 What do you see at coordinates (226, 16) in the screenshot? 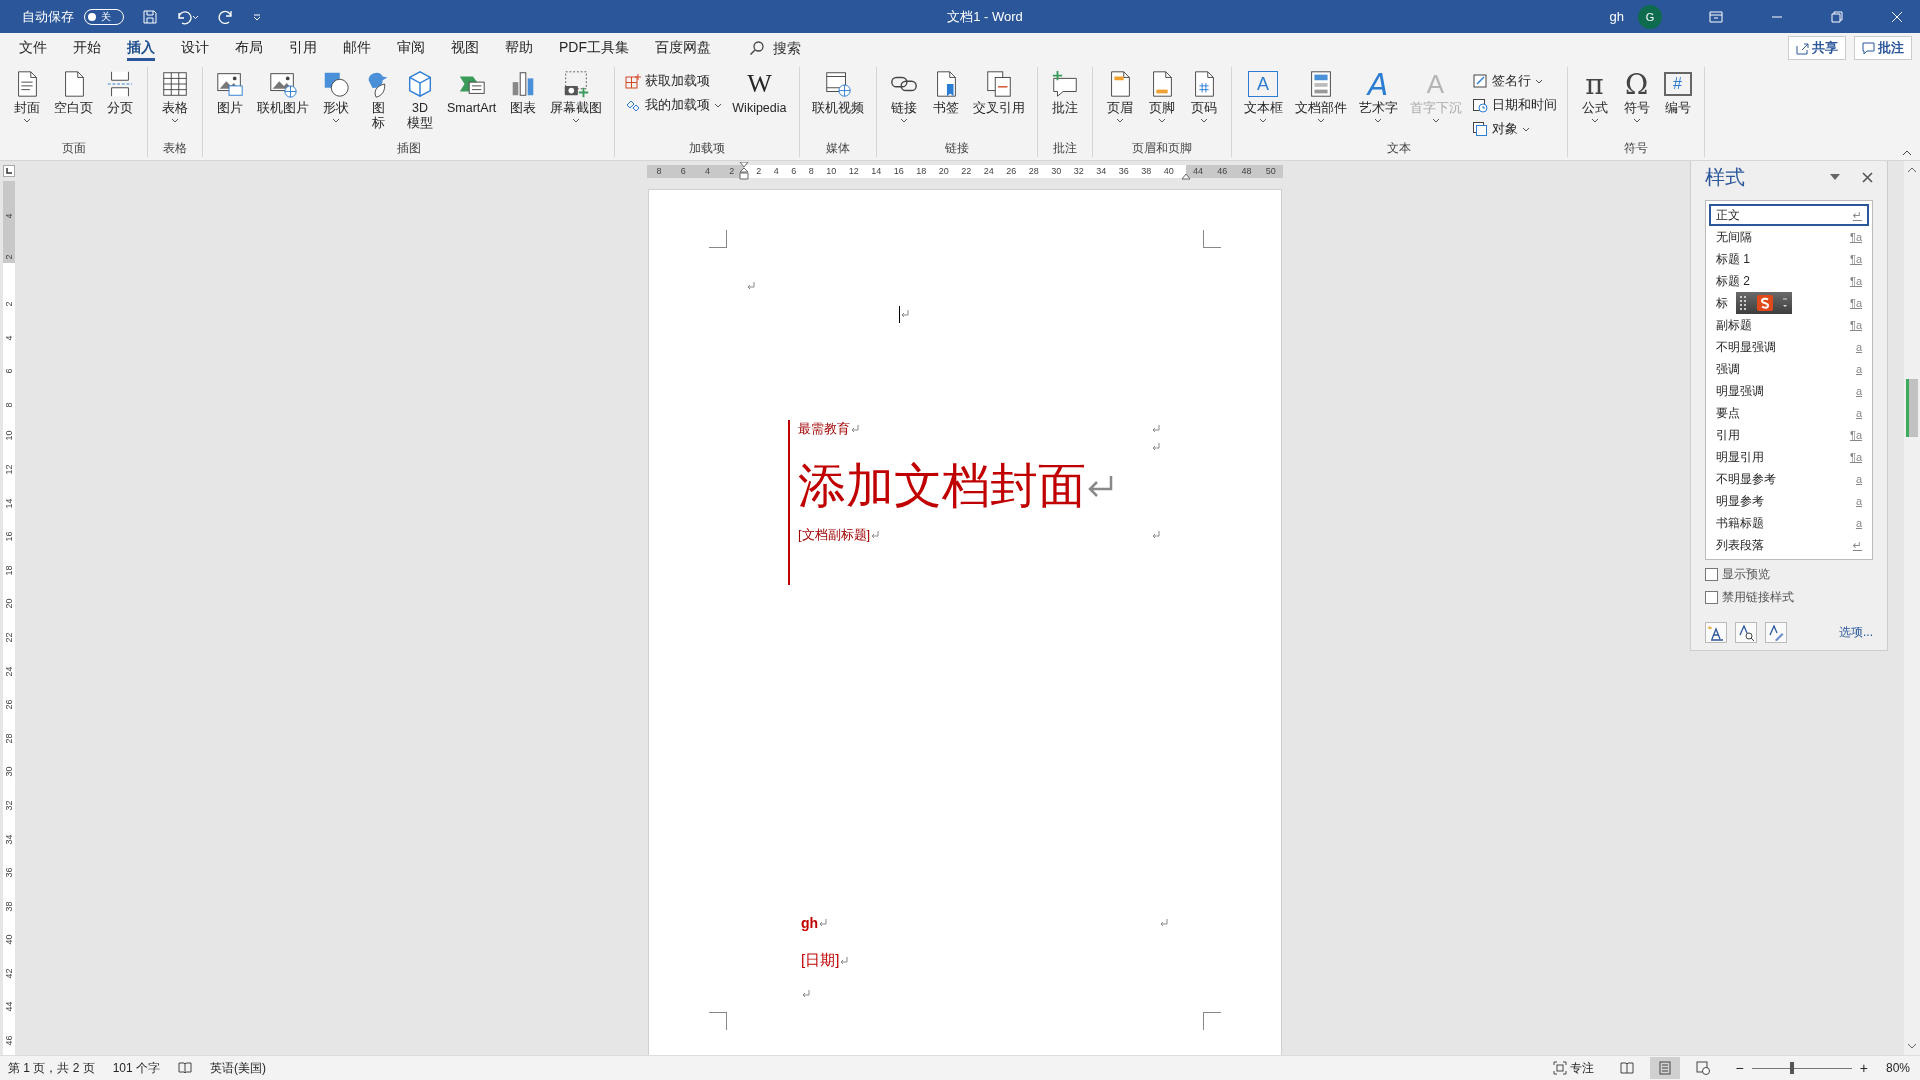
I see `redo-icon` at bounding box center [226, 16].